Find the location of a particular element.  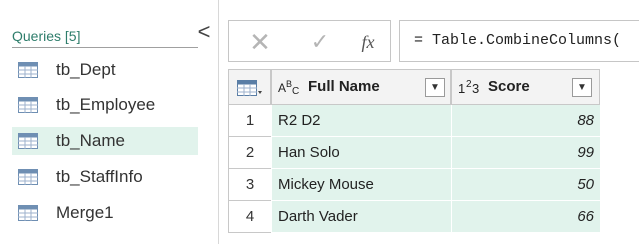

cell-score: 66 is located at coordinates (525, 217).